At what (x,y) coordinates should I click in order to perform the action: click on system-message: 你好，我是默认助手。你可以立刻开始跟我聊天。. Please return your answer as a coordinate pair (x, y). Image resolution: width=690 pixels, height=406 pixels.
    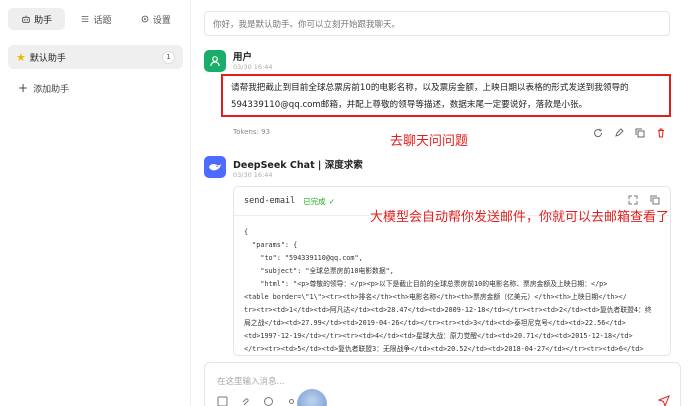
    Looking at the image, I should click on (437, 23).